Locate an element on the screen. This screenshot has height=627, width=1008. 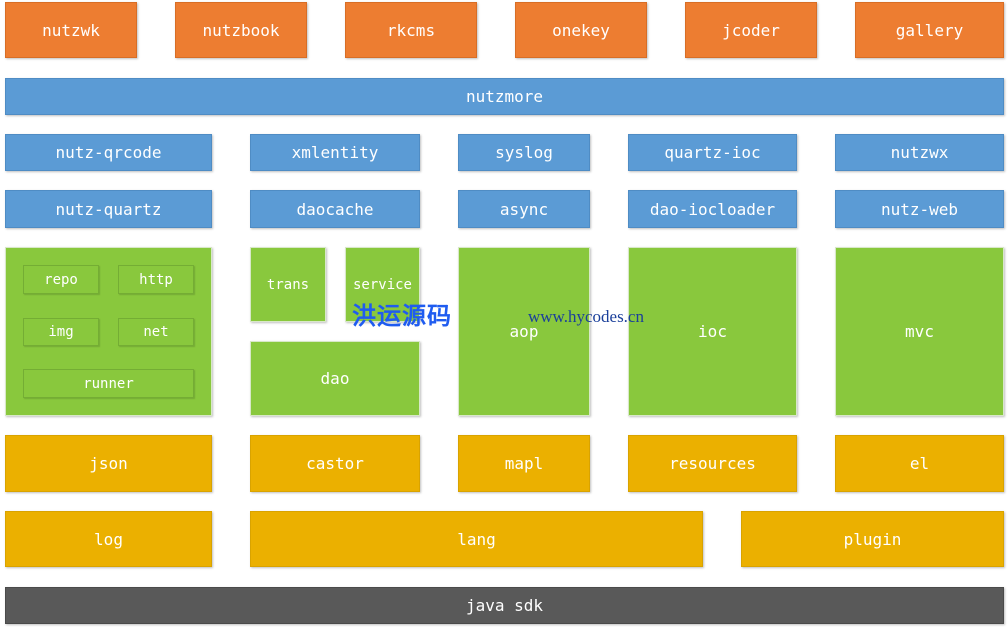
plugin-syslog: syslog is located at coordinates (524, 152).